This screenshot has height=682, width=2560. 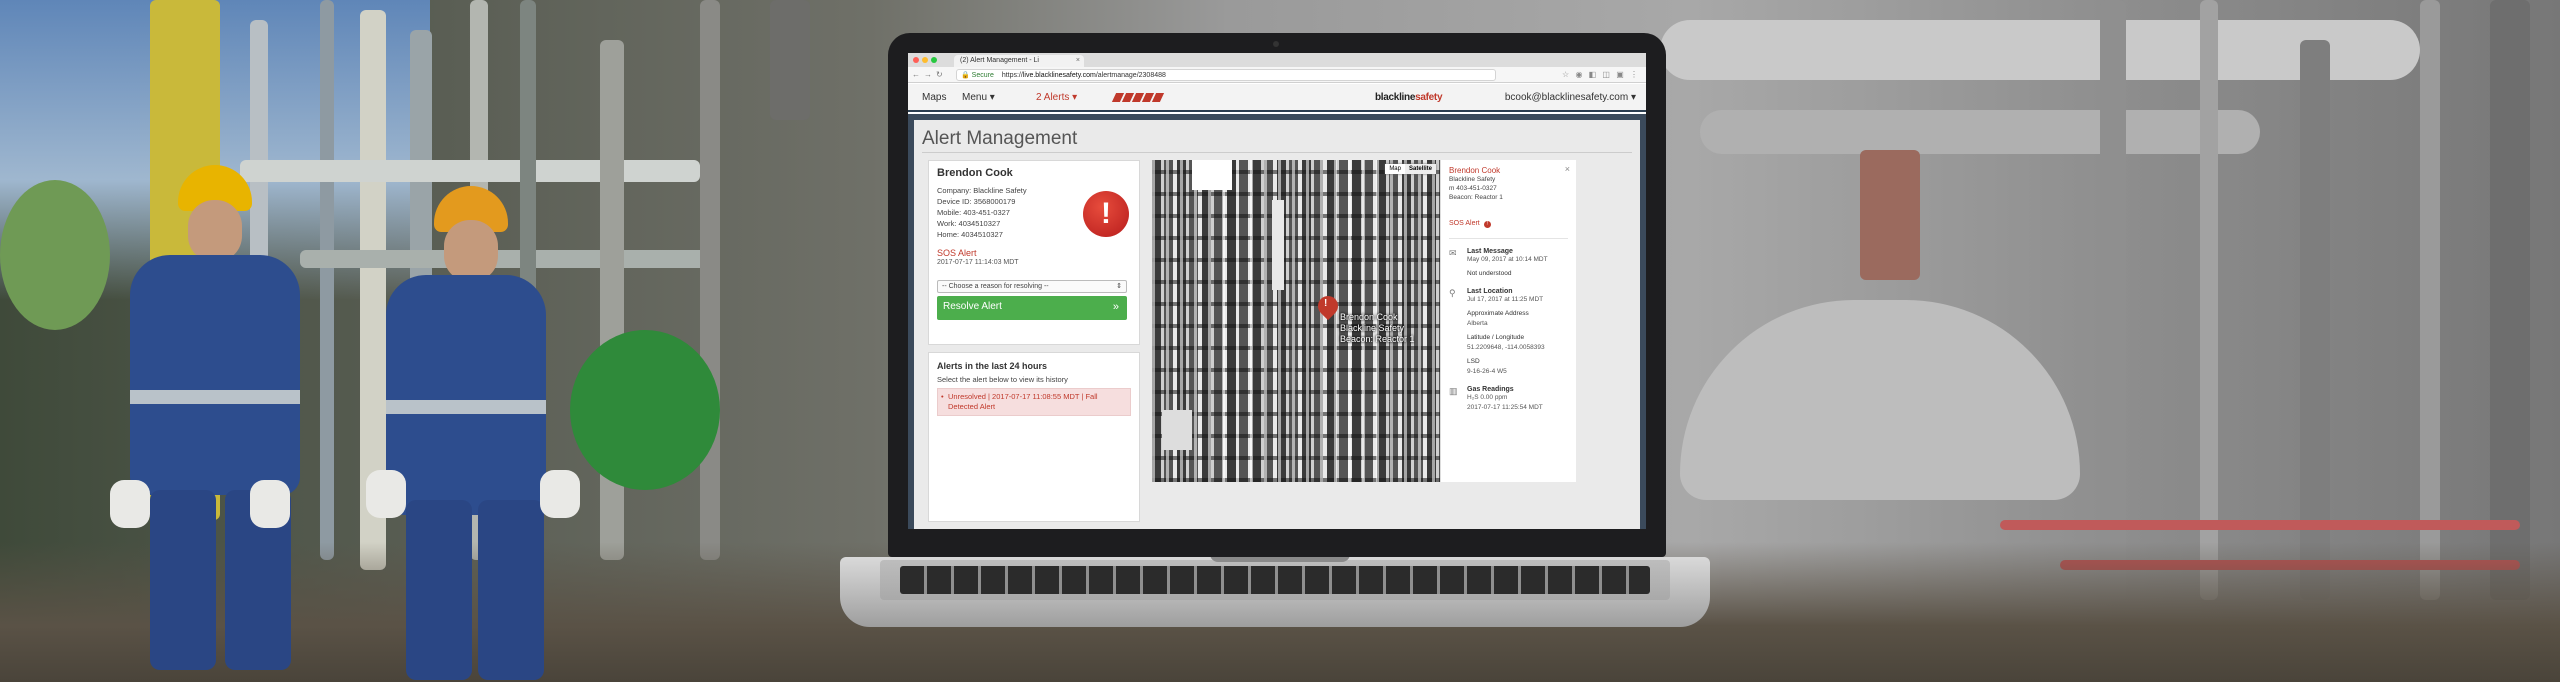 I want to click on alert-exclamation-icon: !, so click(x=1106, y=214).